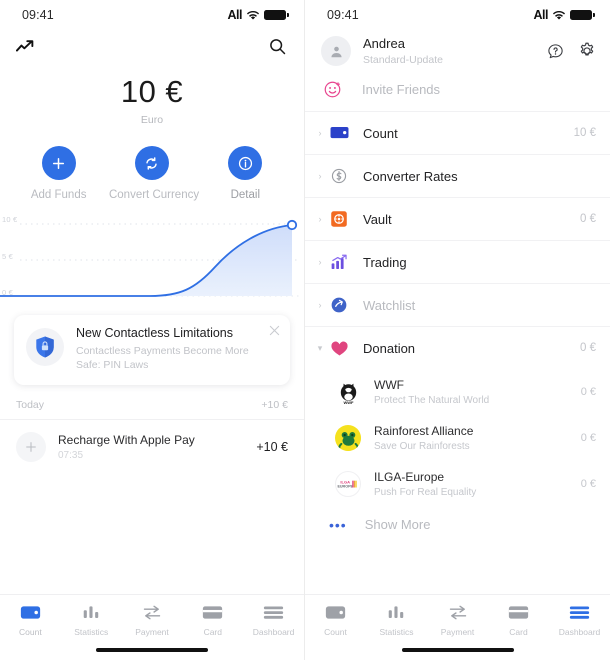  Describe the element at coordinates (245, 163) in the screenshot. I see `info-icon` at that location.